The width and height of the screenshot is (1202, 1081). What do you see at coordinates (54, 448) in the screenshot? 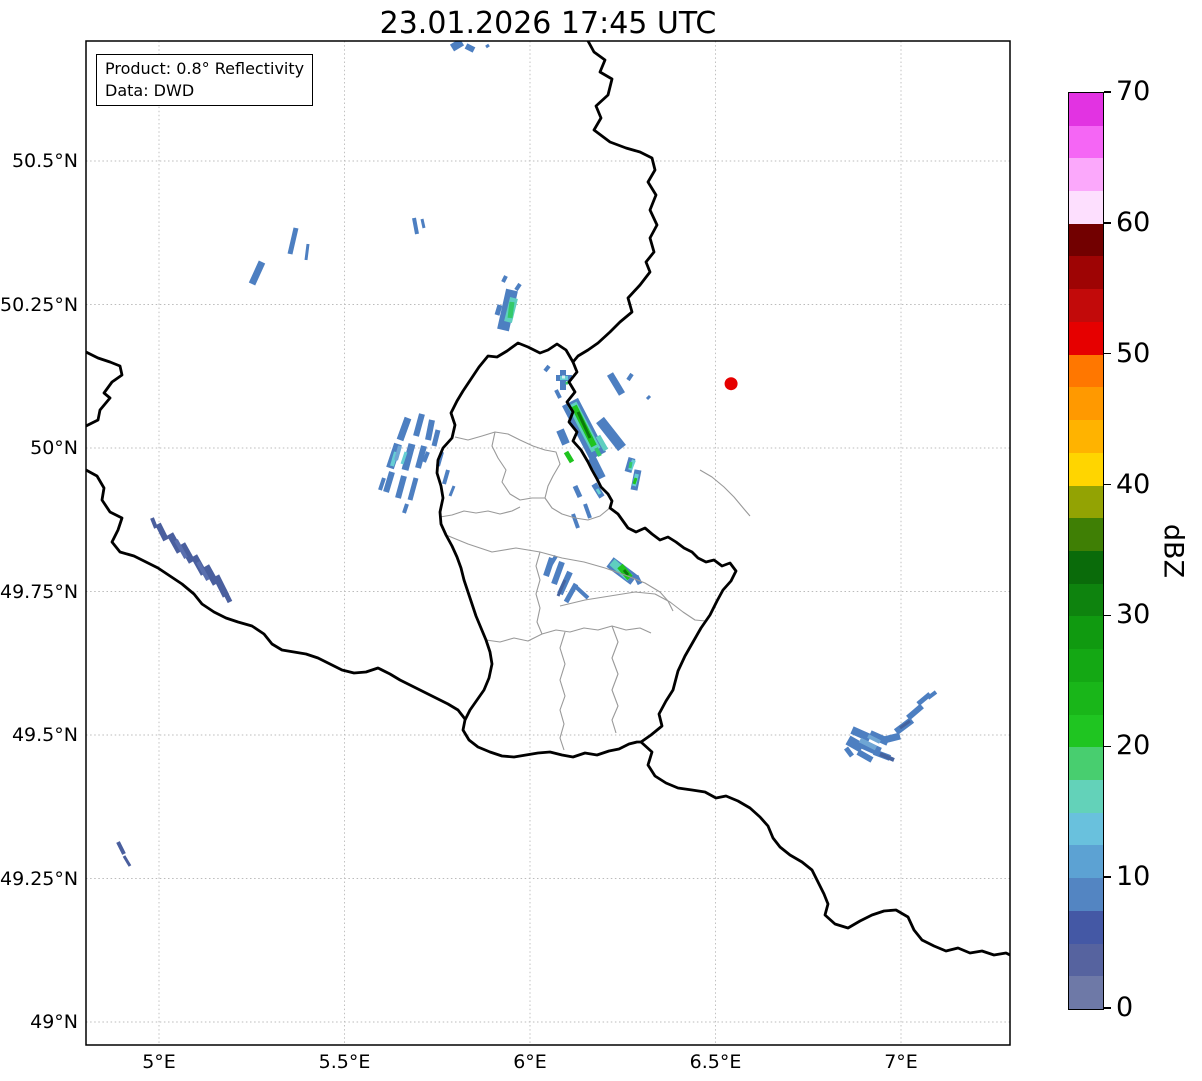
I see `lat-tick-label: 50°N` at bounding box center [54, 448].